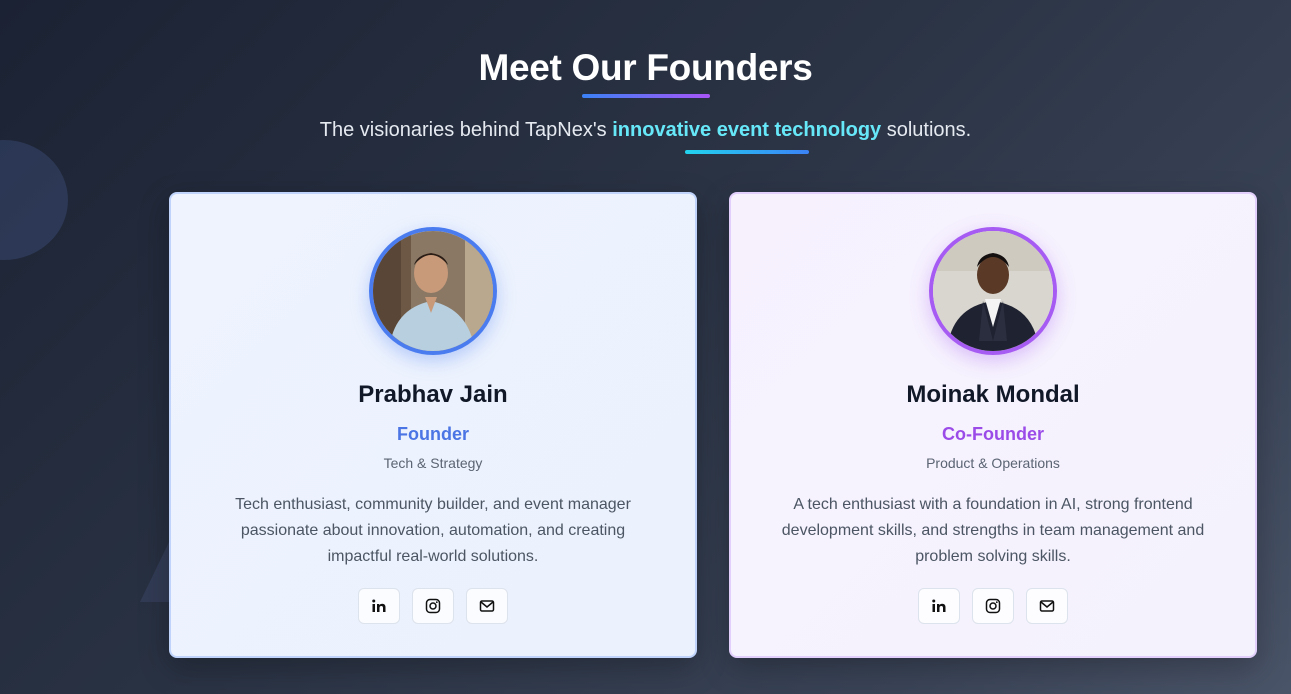  I want to click on founder-role: Co-Founder, so click(993, 434).